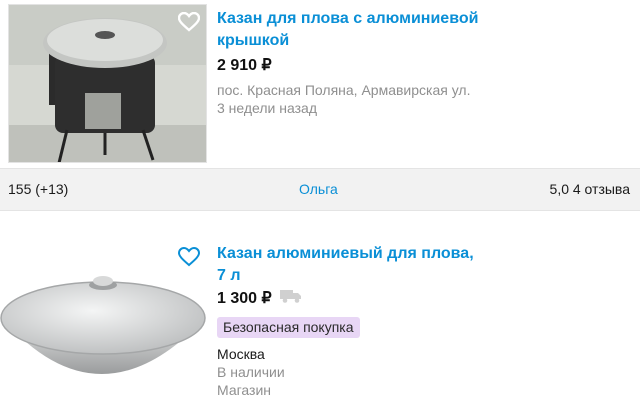  I want to click on listing-city: Москва, so click(241, 354).